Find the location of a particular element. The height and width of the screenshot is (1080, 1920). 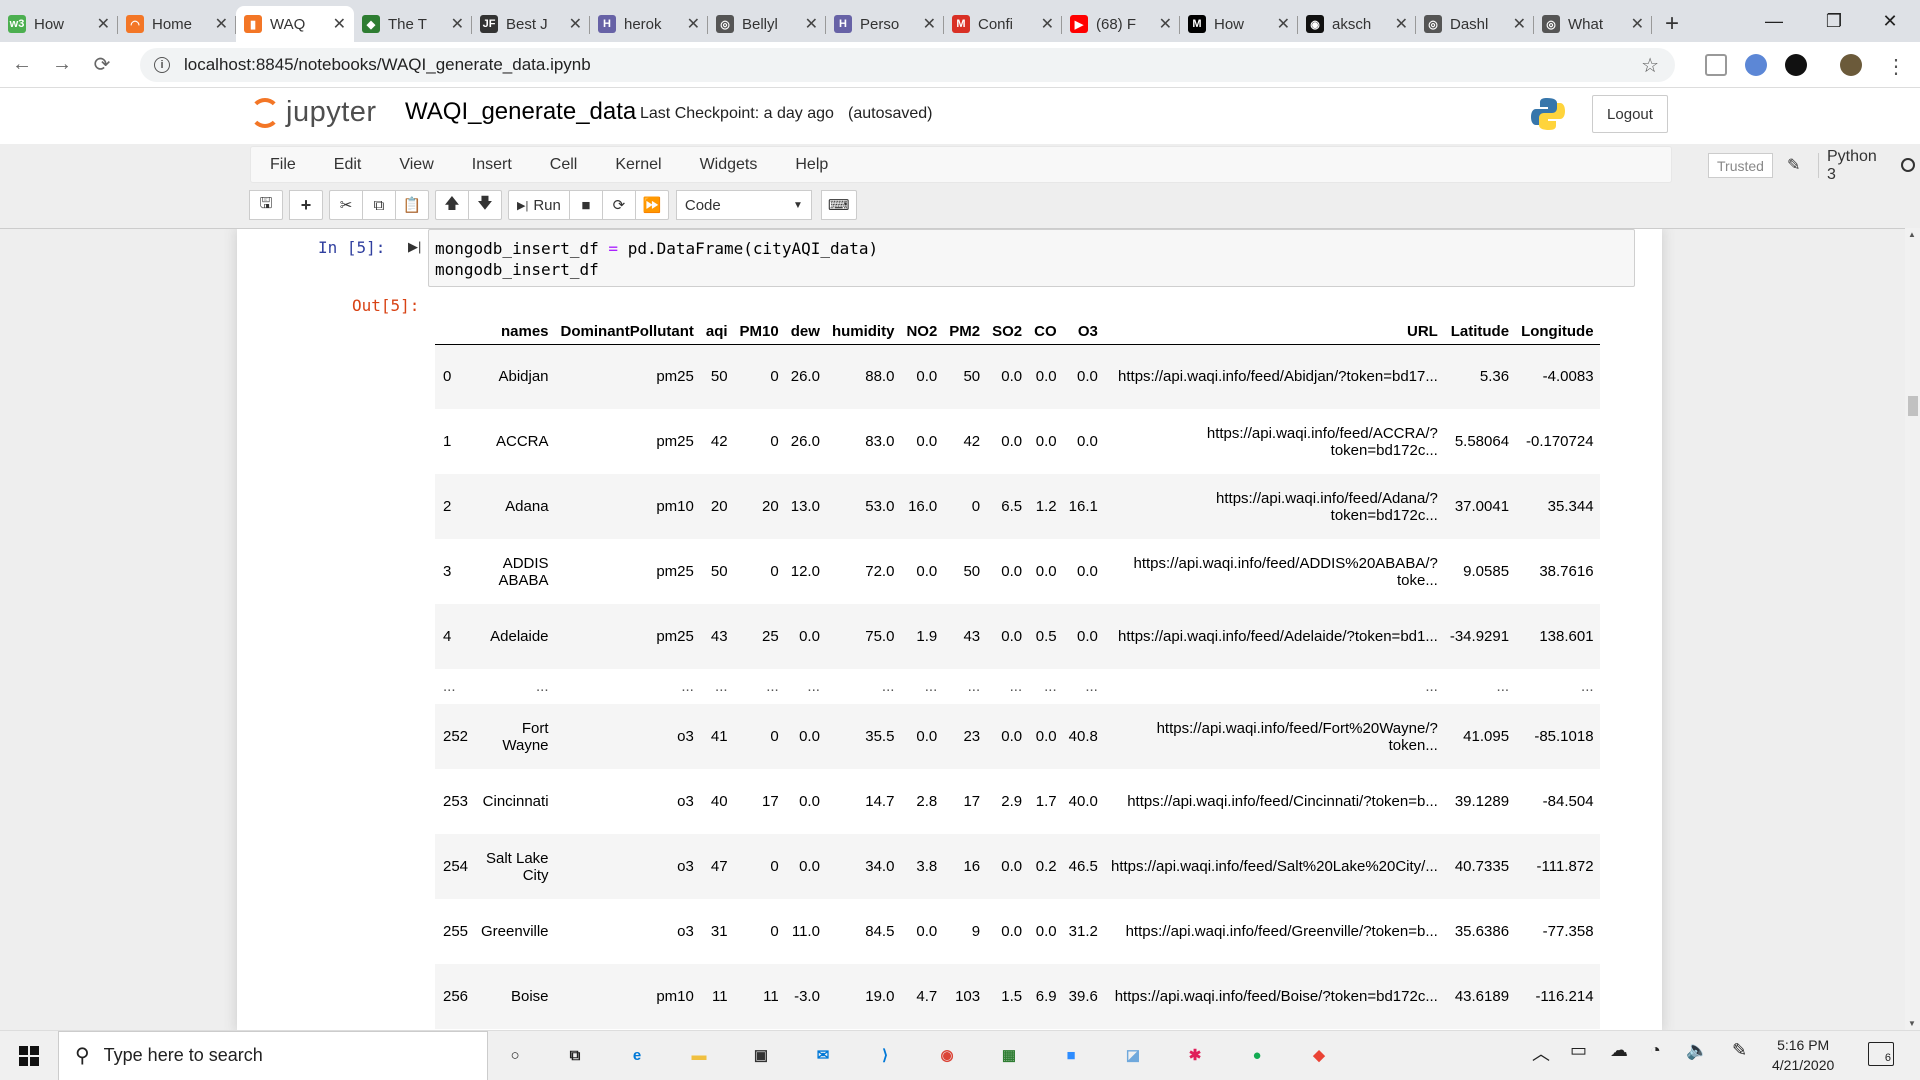

run-button: ▶| Run is located at coordinates (539, 205).